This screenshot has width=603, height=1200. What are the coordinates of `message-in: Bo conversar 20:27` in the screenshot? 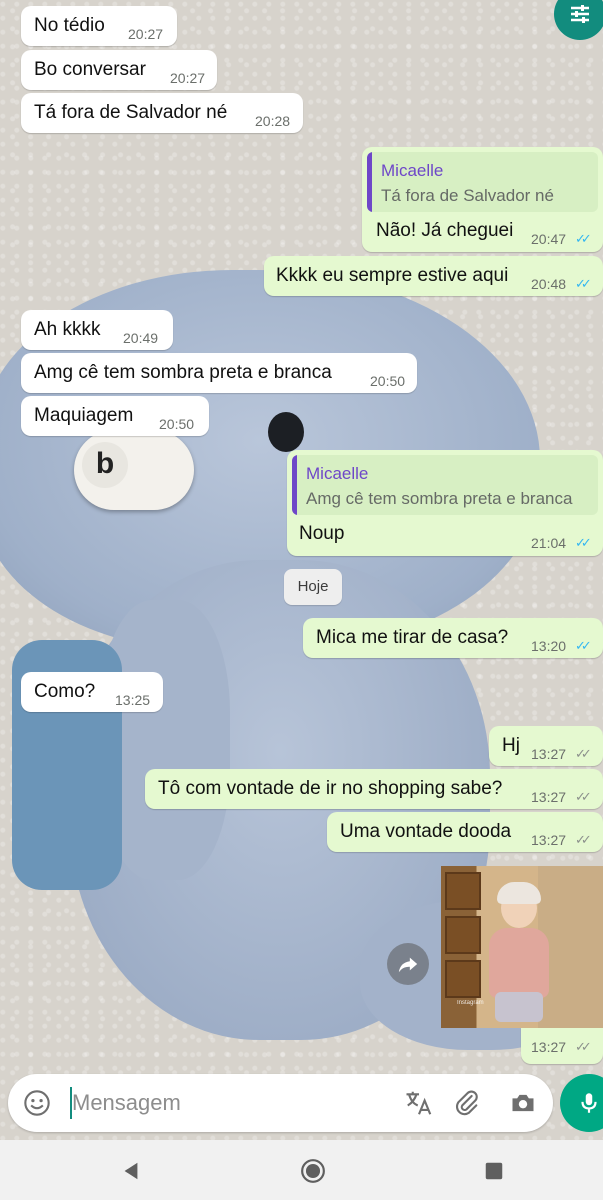 It's located at (119, 70).